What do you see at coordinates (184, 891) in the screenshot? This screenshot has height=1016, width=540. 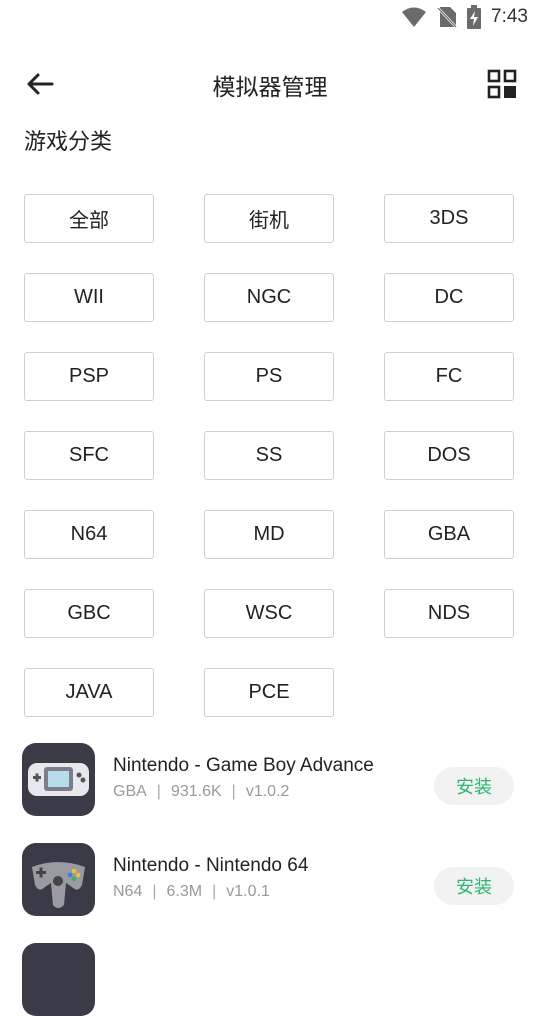 I see `app-size: 6.3M` at bounding box center [184, 891].